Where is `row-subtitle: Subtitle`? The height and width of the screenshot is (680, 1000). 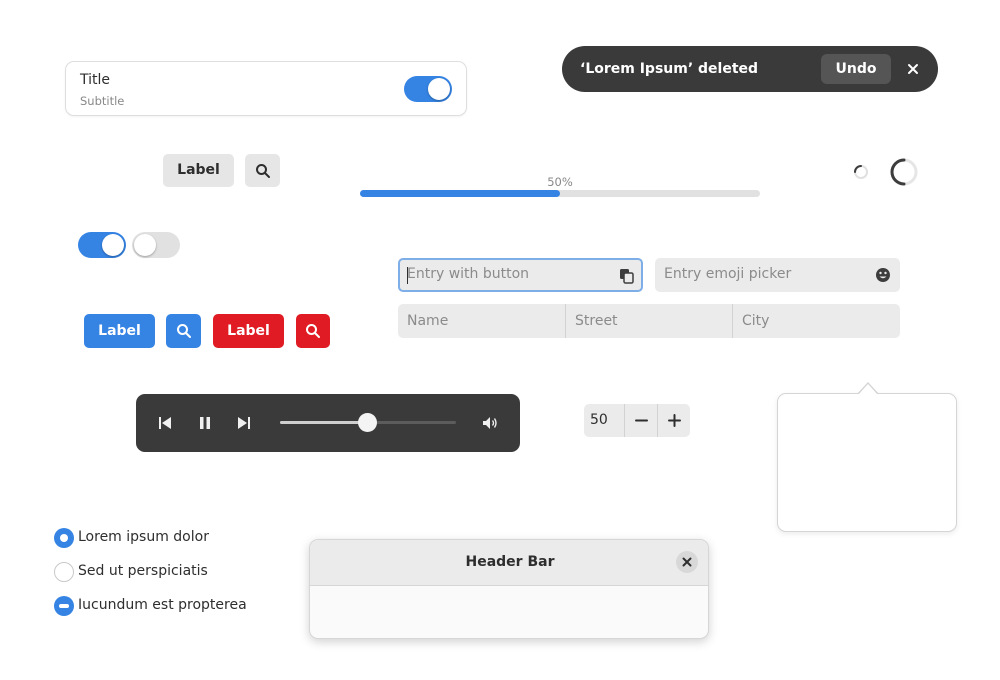 row-subtitle: Subtitle is located at coordinates (102, 101).